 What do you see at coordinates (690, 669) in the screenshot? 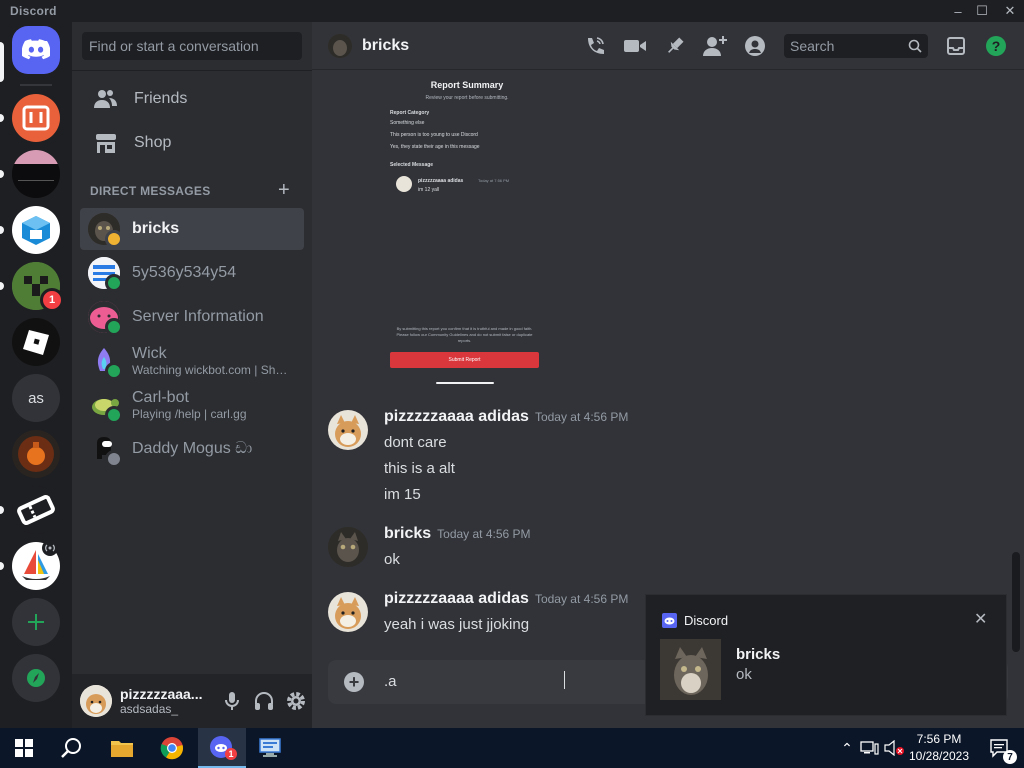
I see `toast-avatar` at bounding box center [690, 669].